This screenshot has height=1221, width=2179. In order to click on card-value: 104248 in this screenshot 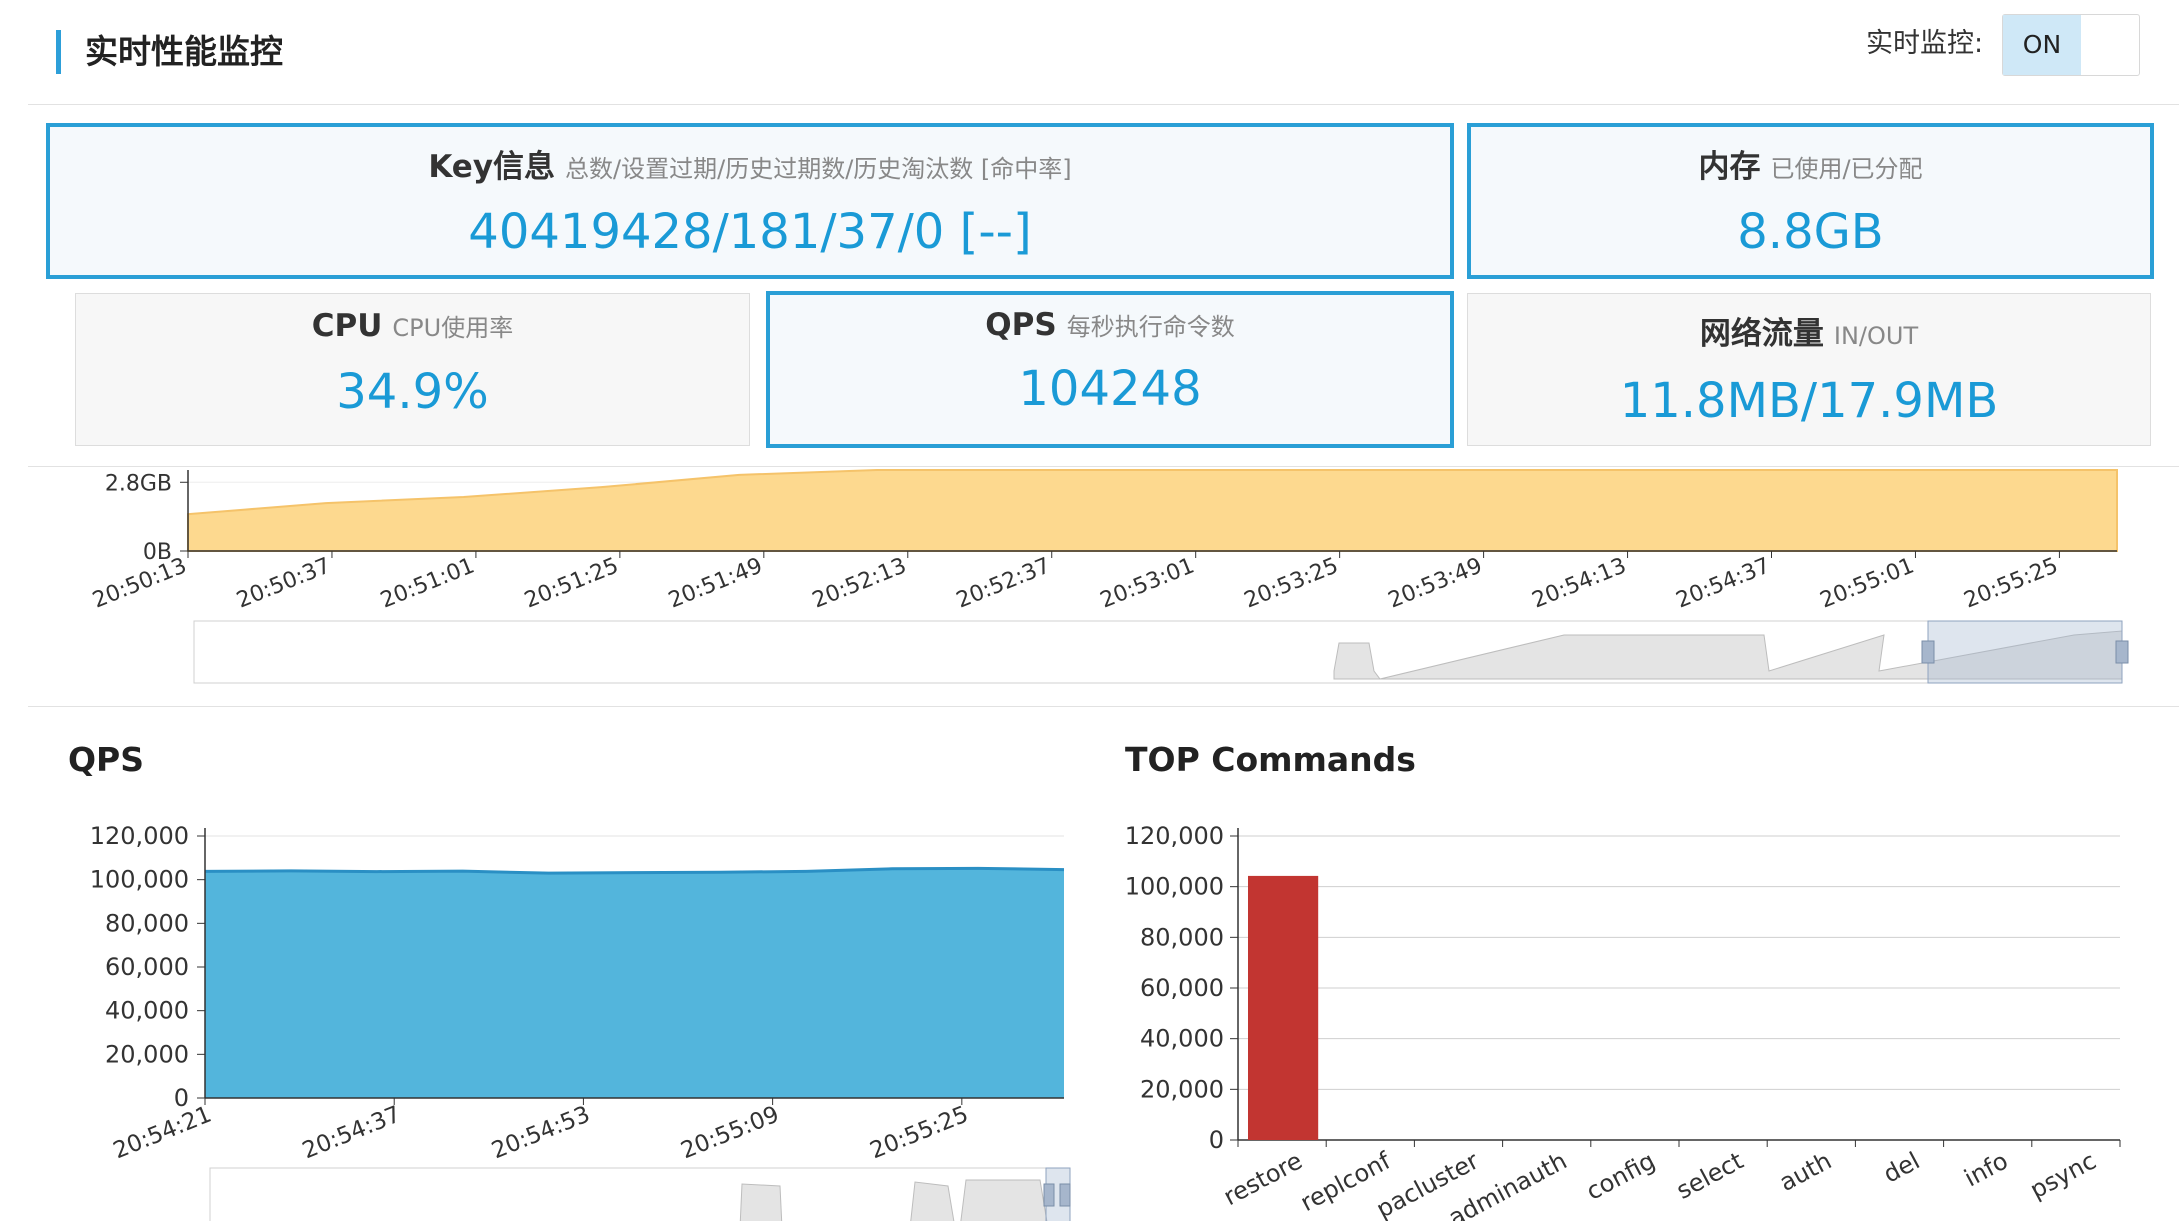, I will do `click(1110, 389)`.